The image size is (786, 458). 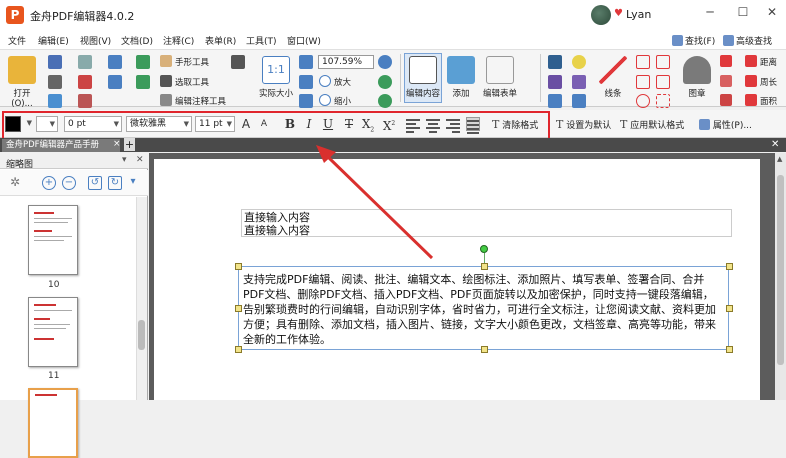 What do you see at coordinates (379, 207) in the screenshot?
I see `arrow-shaft` at bounding box center [379, 207].